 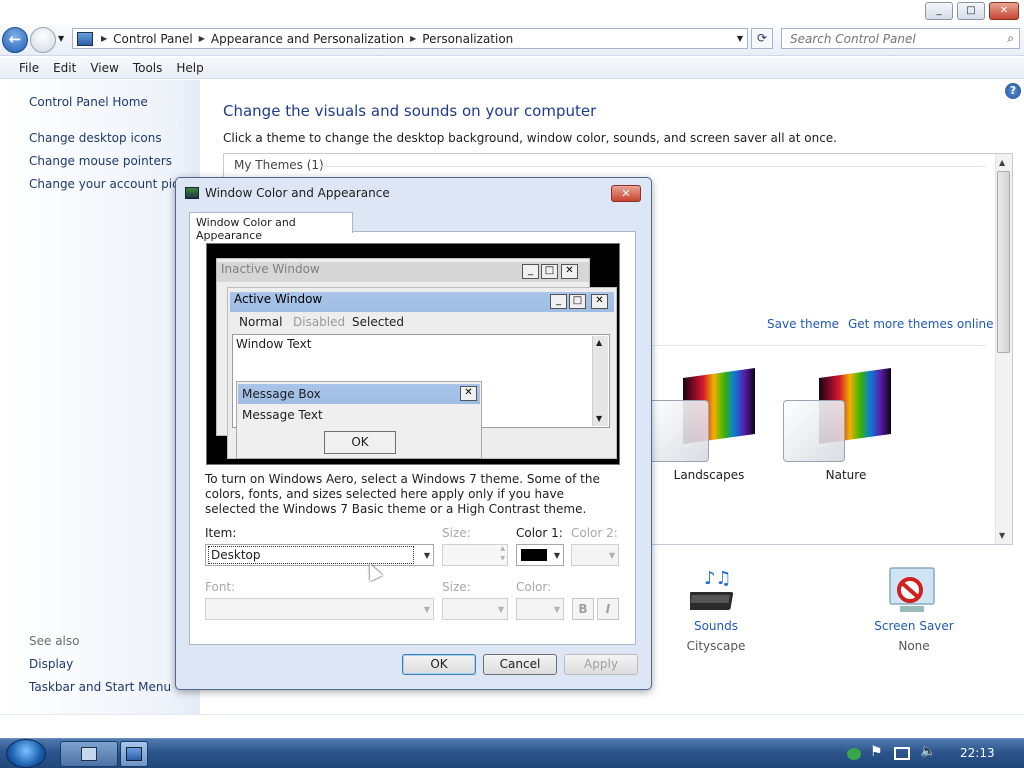 What do you see at coordinates (297, 193) in the screenshot?
I see `dialog-title: Window Color and Appearance` at bounding box center [297, 193].